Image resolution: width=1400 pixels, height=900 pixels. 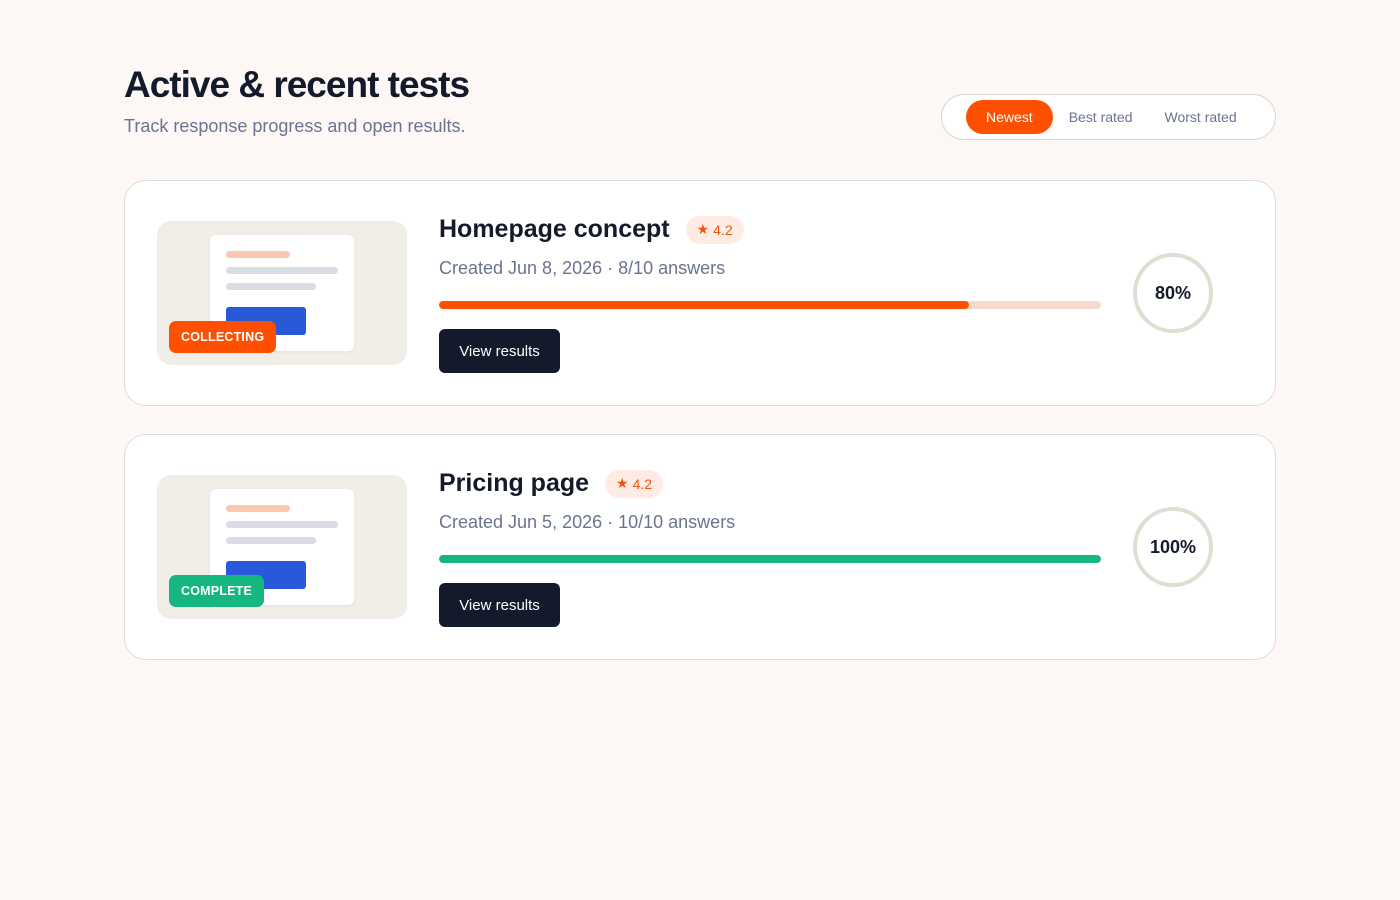 What do you see at coordinates (554, 229) in the screenshot?
I see `test-title-text: Homepage concept` at bounding box center [554, 229].